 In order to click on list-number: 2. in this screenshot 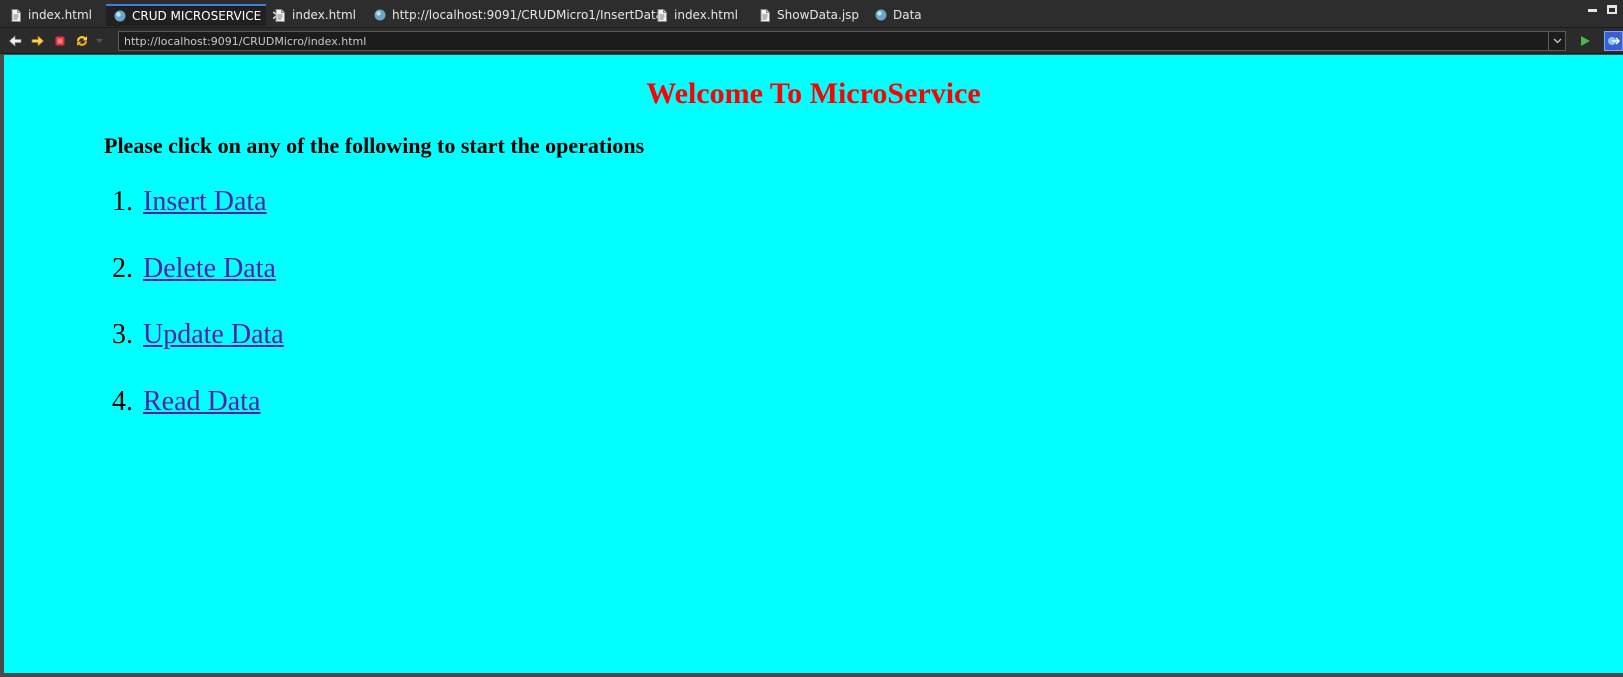, I will do `click(122, 268)`.